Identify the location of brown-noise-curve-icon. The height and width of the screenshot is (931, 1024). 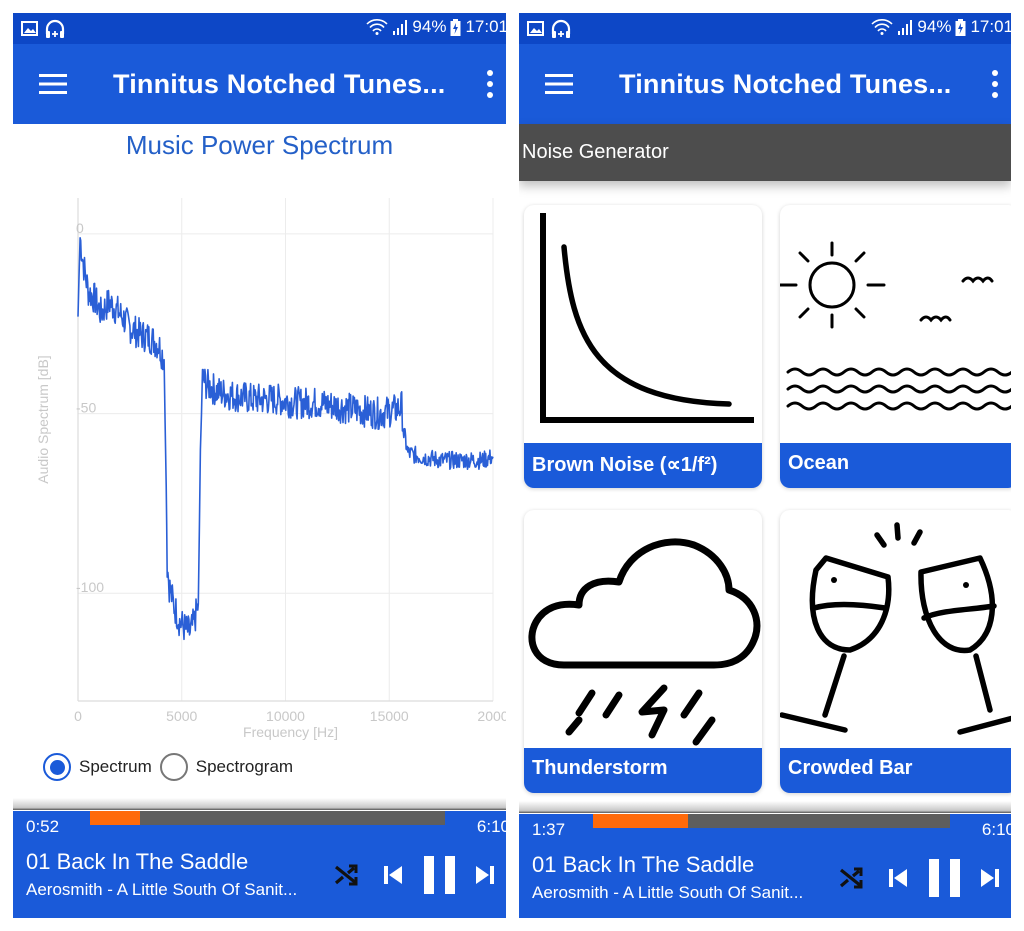
(647, 318).